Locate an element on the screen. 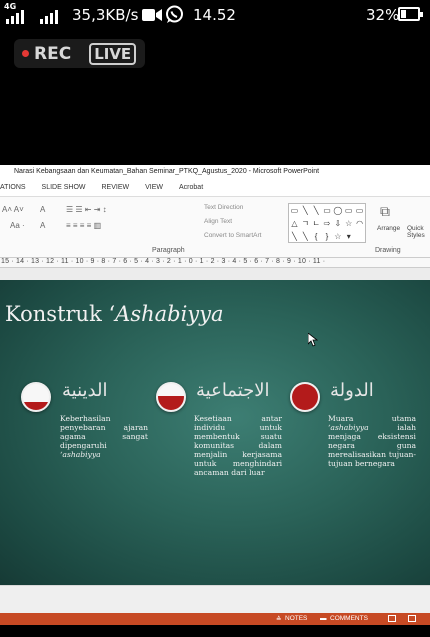 The image size is (430, 637). text-direction-button: Text Direction is located at coordinates (223, 207).